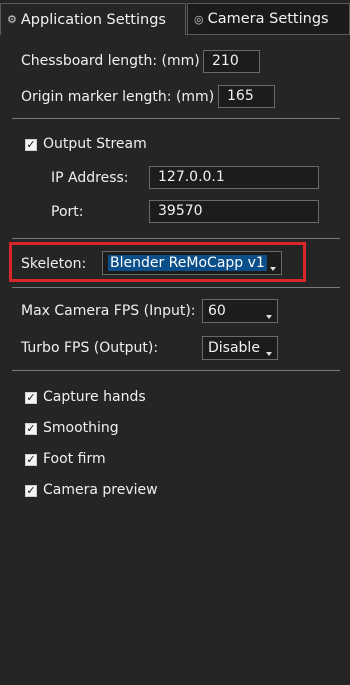 The image size is (350, 685). What do you see at coordinates (31, 491) in the screenshot?
I see `camera-preview-checkbox: ✓` at bounding box center [31, 491].